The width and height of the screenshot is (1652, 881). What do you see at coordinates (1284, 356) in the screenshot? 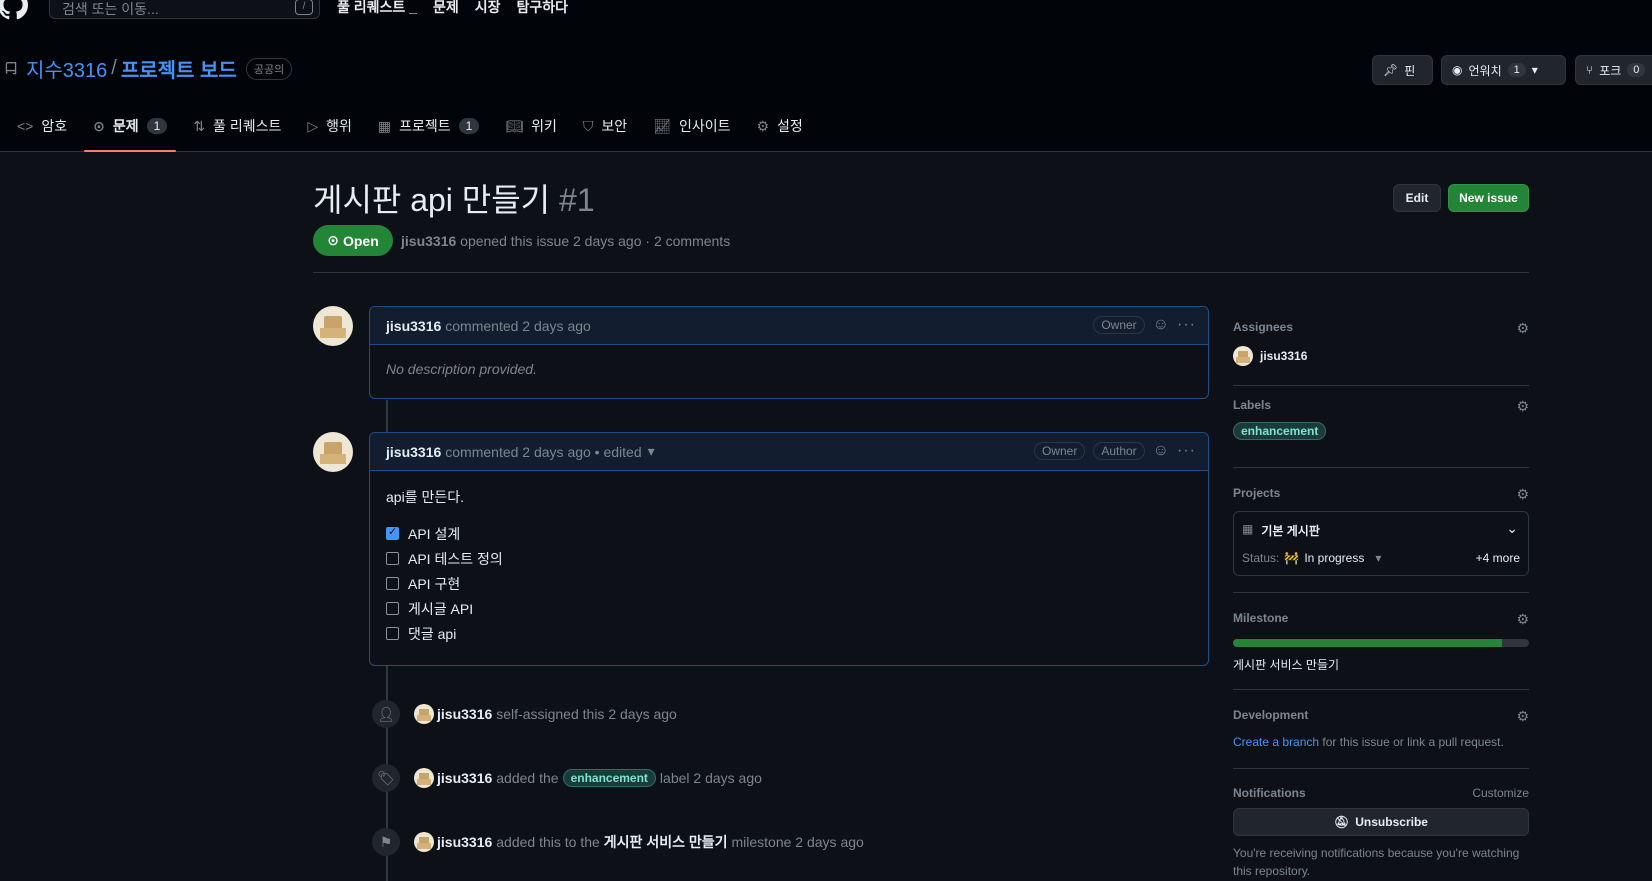
I see `assignee-name: jisu3316` at bounding box center [1284, 356].